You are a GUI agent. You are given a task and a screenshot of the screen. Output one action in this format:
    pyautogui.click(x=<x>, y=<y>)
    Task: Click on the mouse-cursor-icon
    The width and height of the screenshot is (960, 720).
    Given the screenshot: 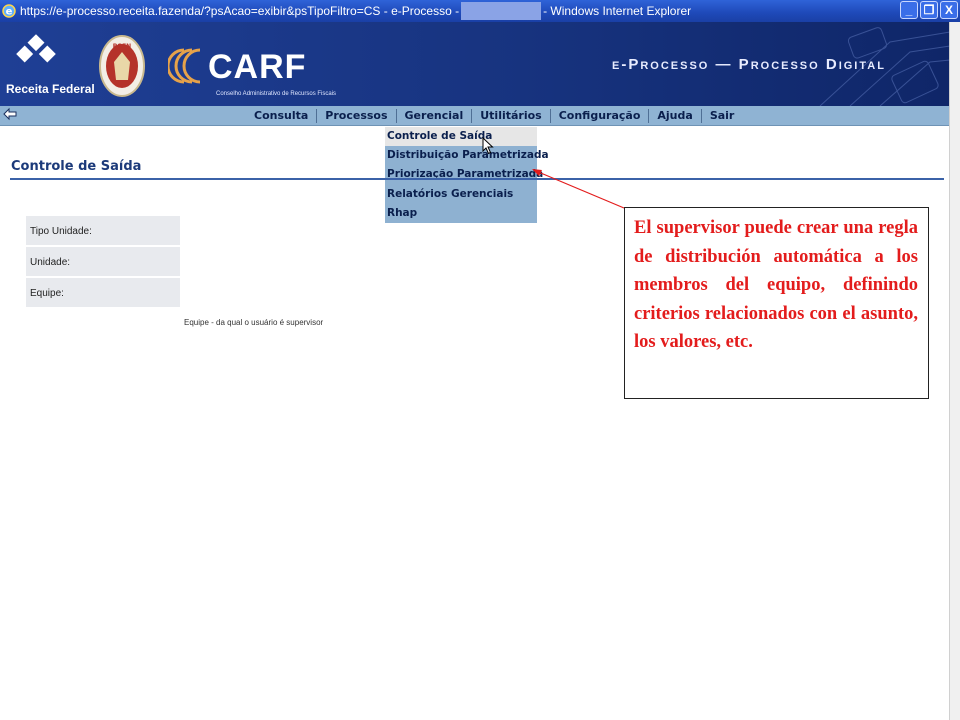 What is the action you would take?
    pyautogui.click(x=488, y=146)
    